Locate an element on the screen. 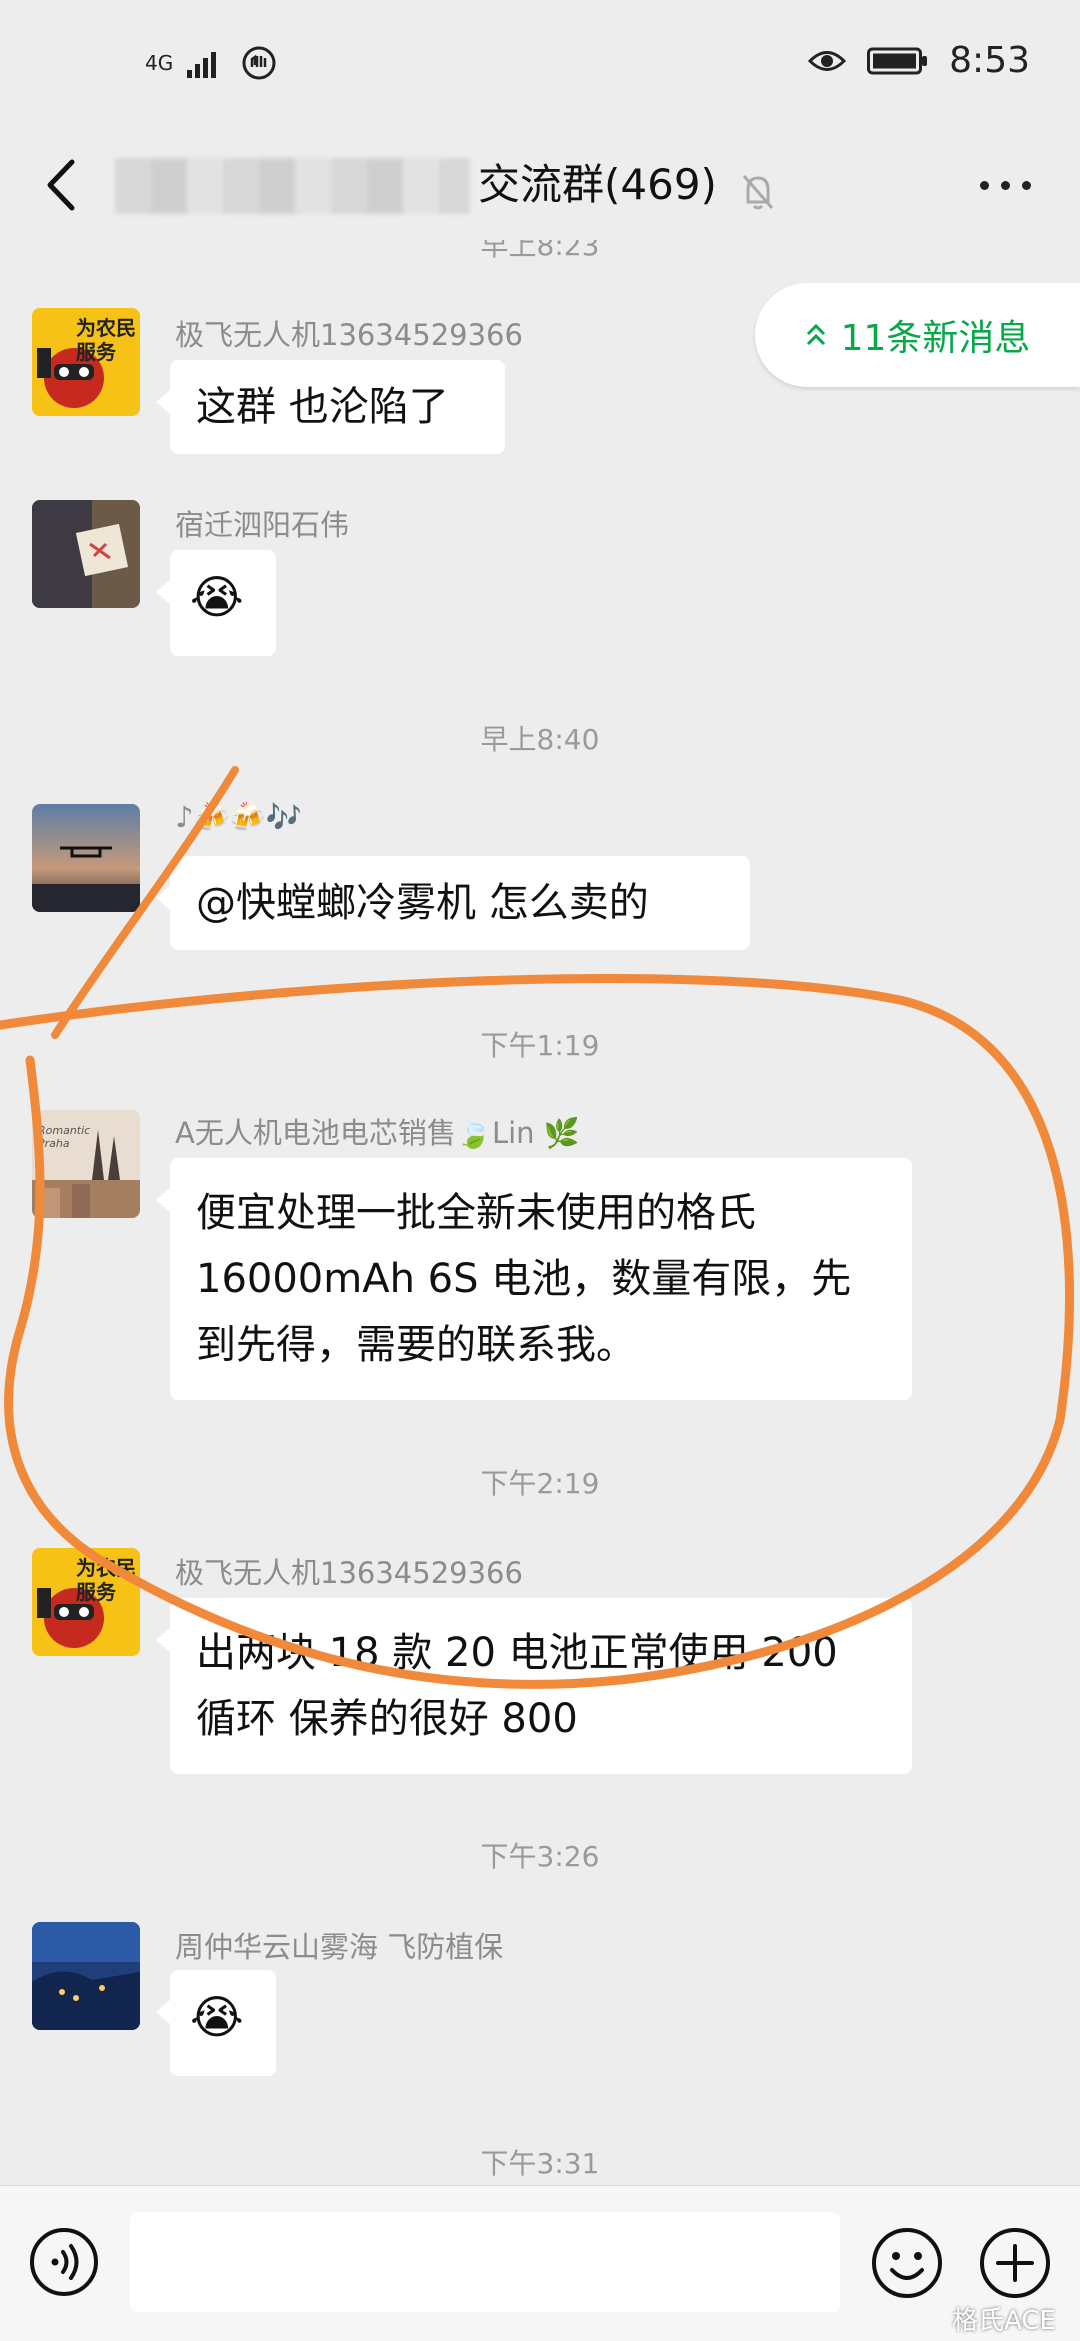  sender-name: ♪🍻🍻🎶 is located at coordinates (238, 817).